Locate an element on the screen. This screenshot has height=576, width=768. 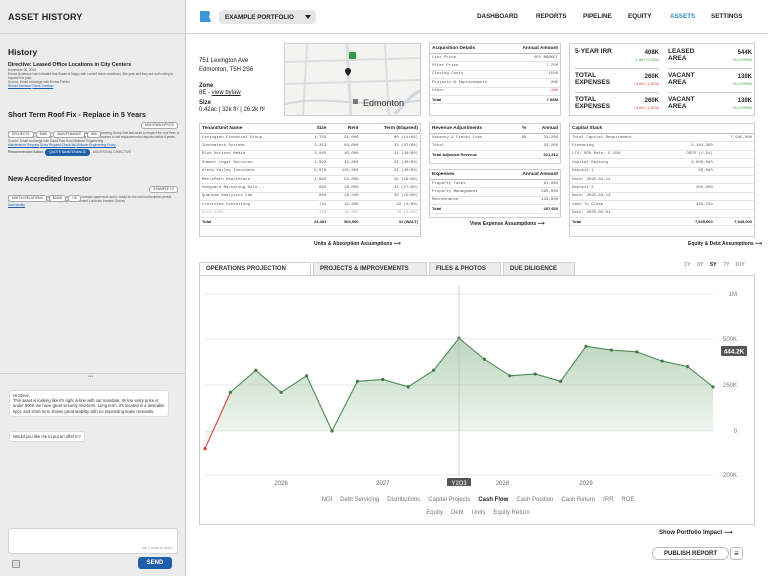
tenant-row: Unit #203 229 10,800 20 (5/60) is located at coordinates (310, 213).